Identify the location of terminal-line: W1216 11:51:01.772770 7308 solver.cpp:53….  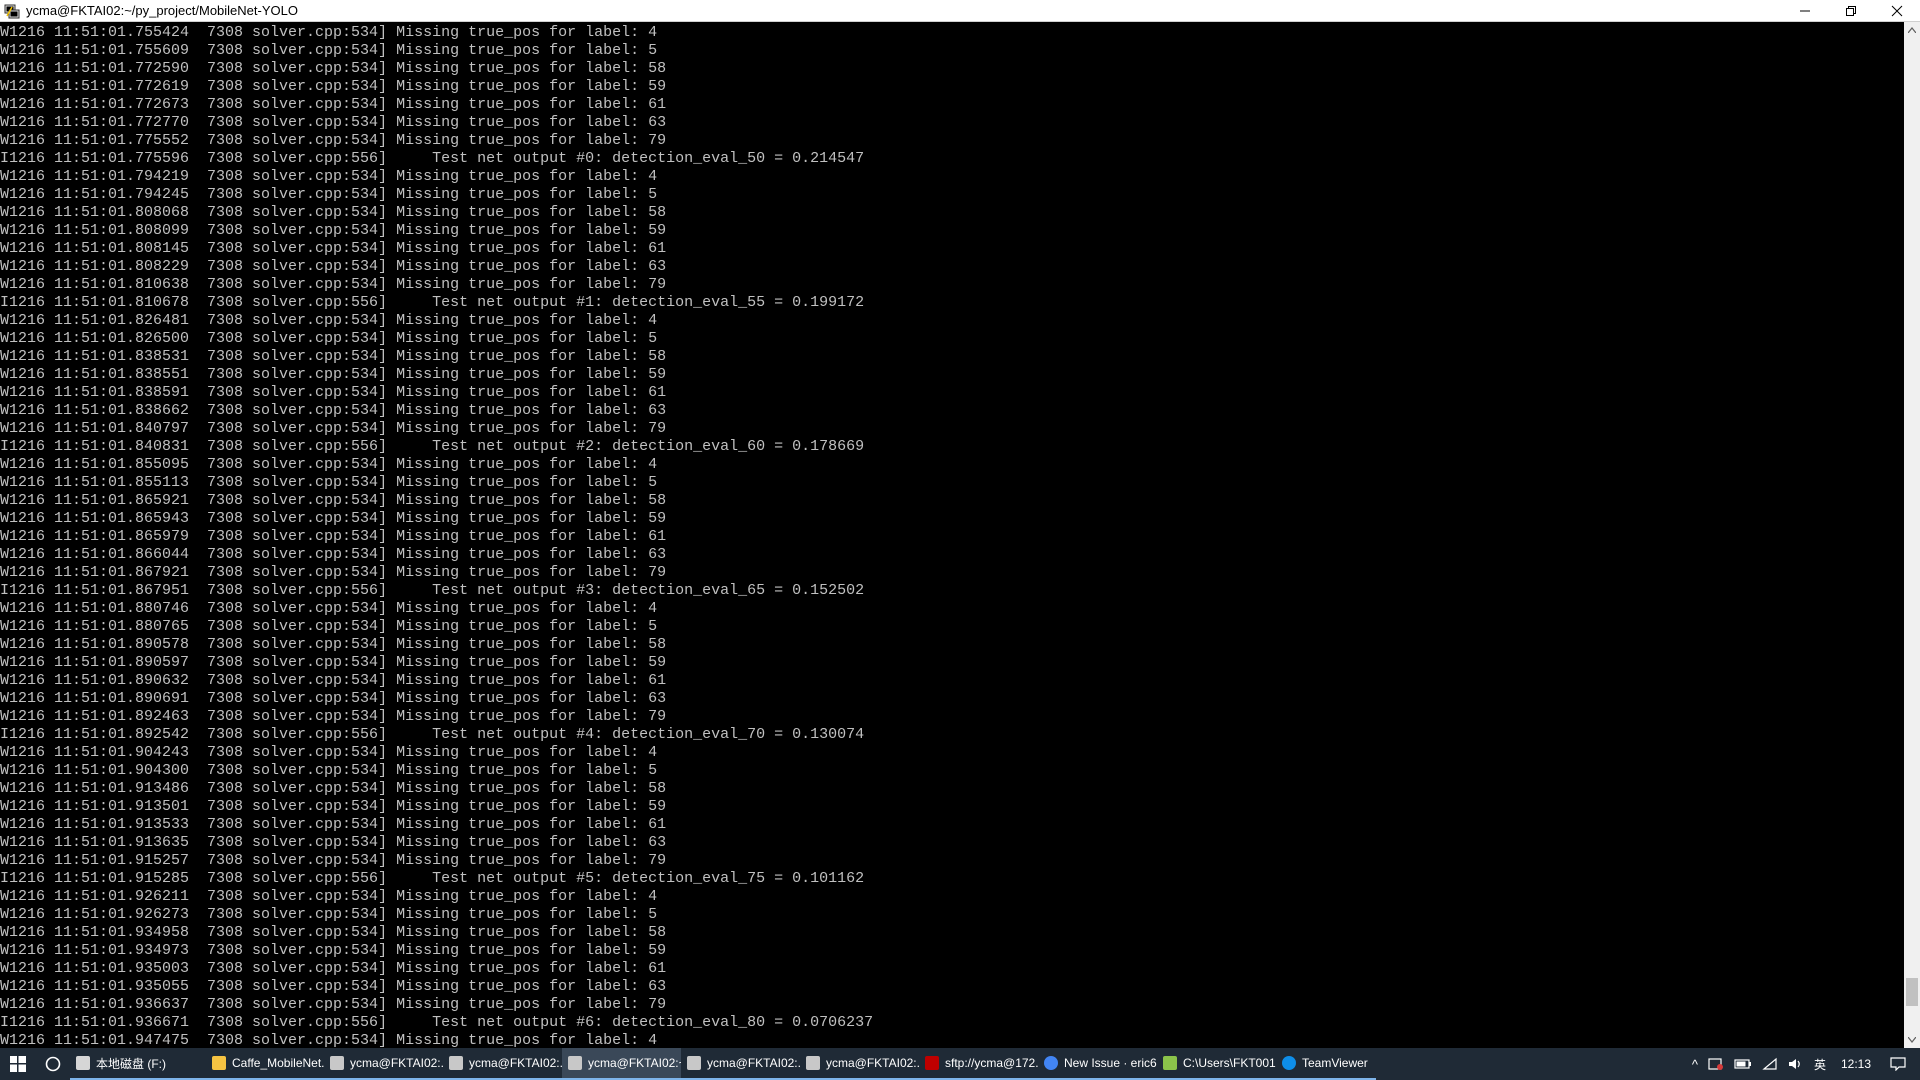
(333, 122).